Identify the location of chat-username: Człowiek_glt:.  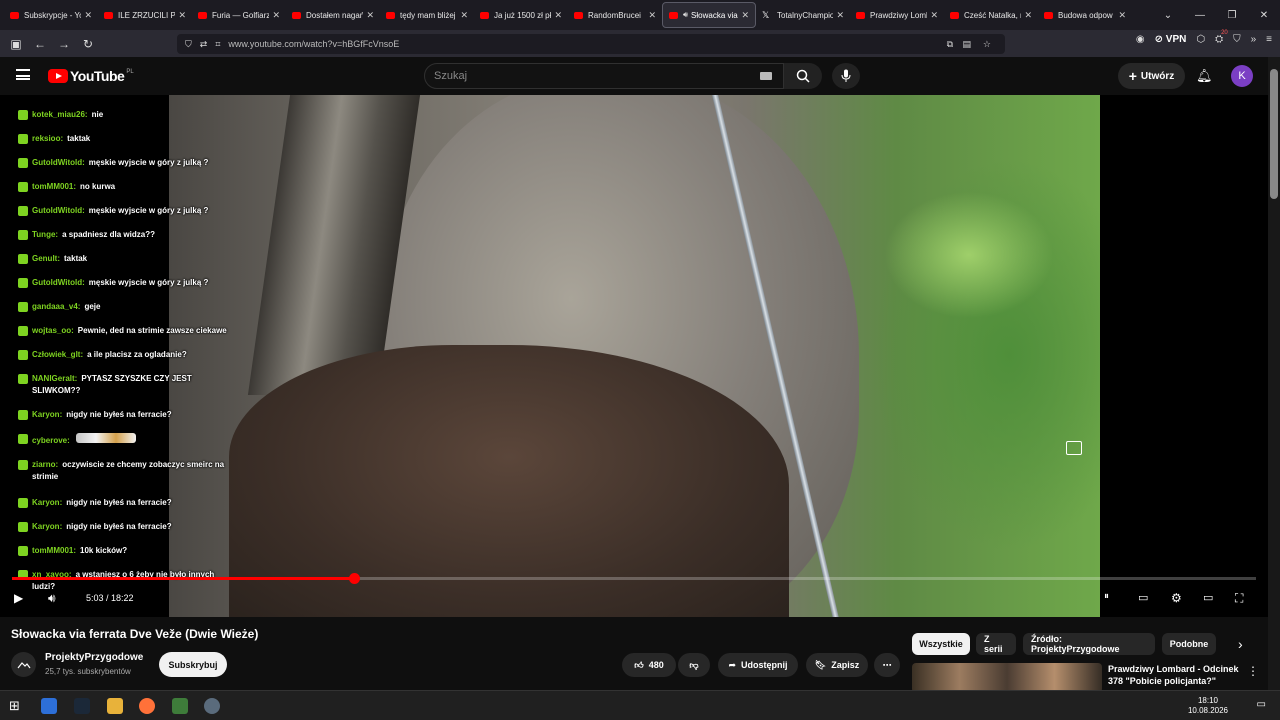
(57, 354).